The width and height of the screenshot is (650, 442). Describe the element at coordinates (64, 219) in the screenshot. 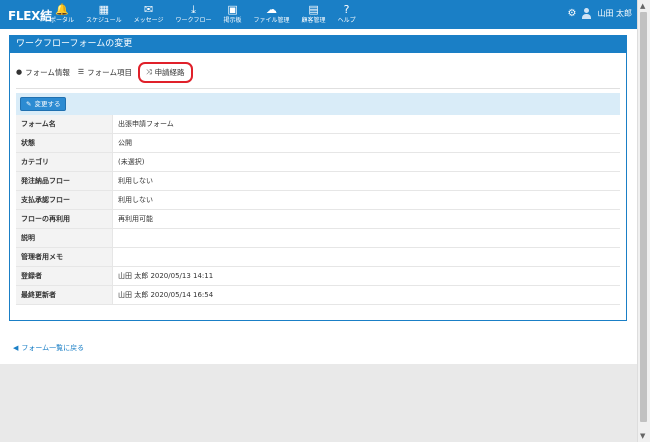

I see `row-key: フローの再利用` at that location.